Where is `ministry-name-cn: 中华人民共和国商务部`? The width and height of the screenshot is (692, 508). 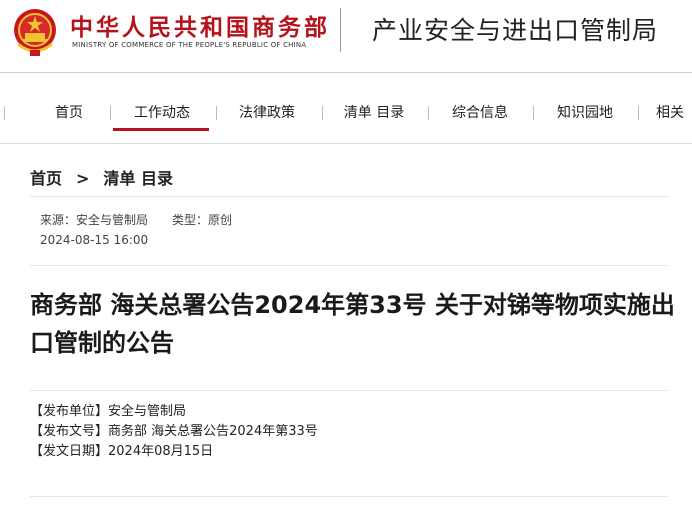
ministry-name-cn: 中华人民共和国商务部 is located at coordinates (200, 25).